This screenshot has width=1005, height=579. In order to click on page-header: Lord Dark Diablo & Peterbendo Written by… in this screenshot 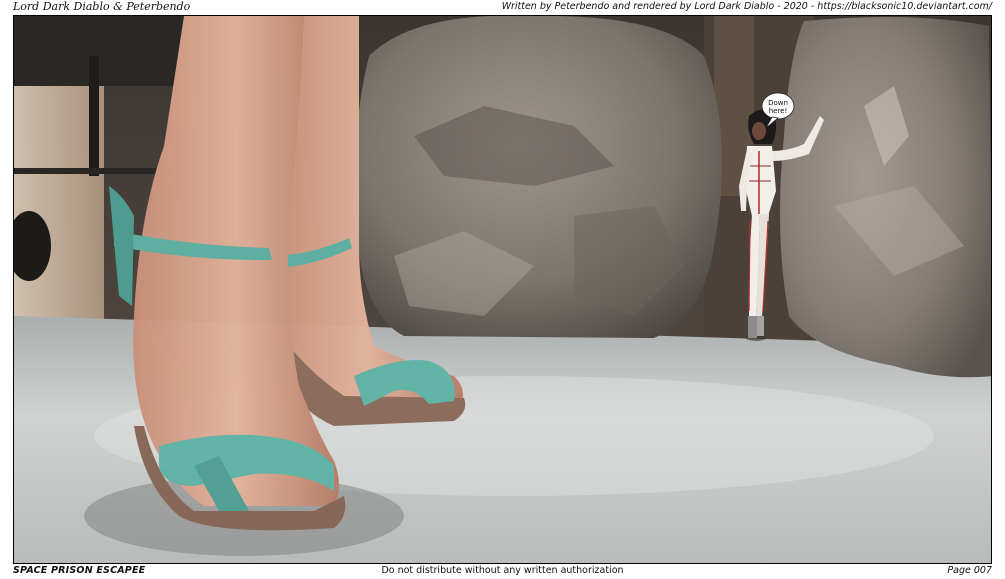, I will do `click(502, 7)`.